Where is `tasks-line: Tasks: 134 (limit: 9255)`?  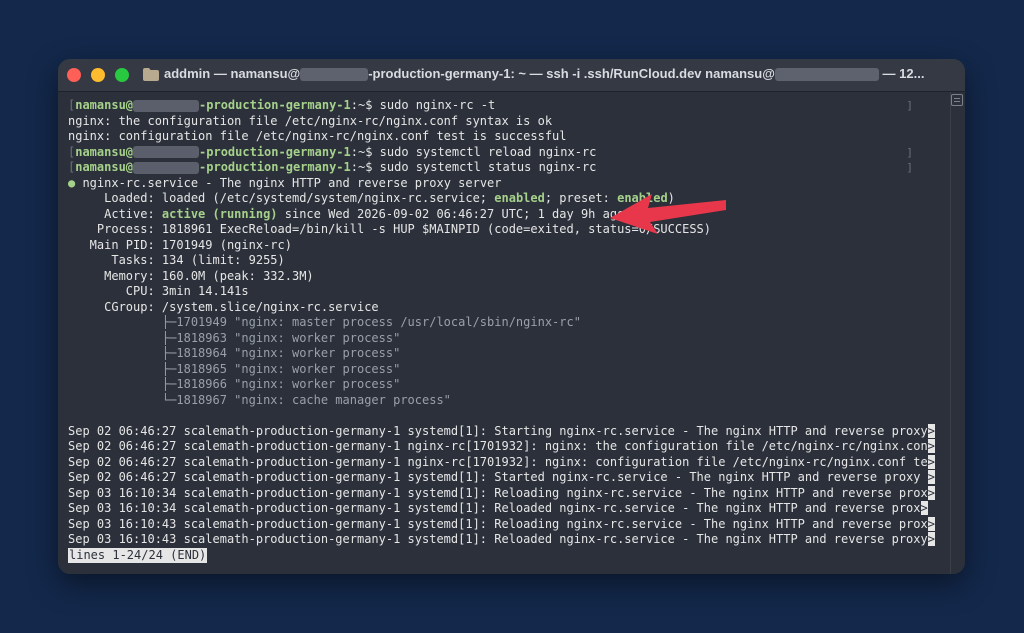
tasks-line: Tasks: 134 (limit: 9255) is located at coordinates (176, 260).